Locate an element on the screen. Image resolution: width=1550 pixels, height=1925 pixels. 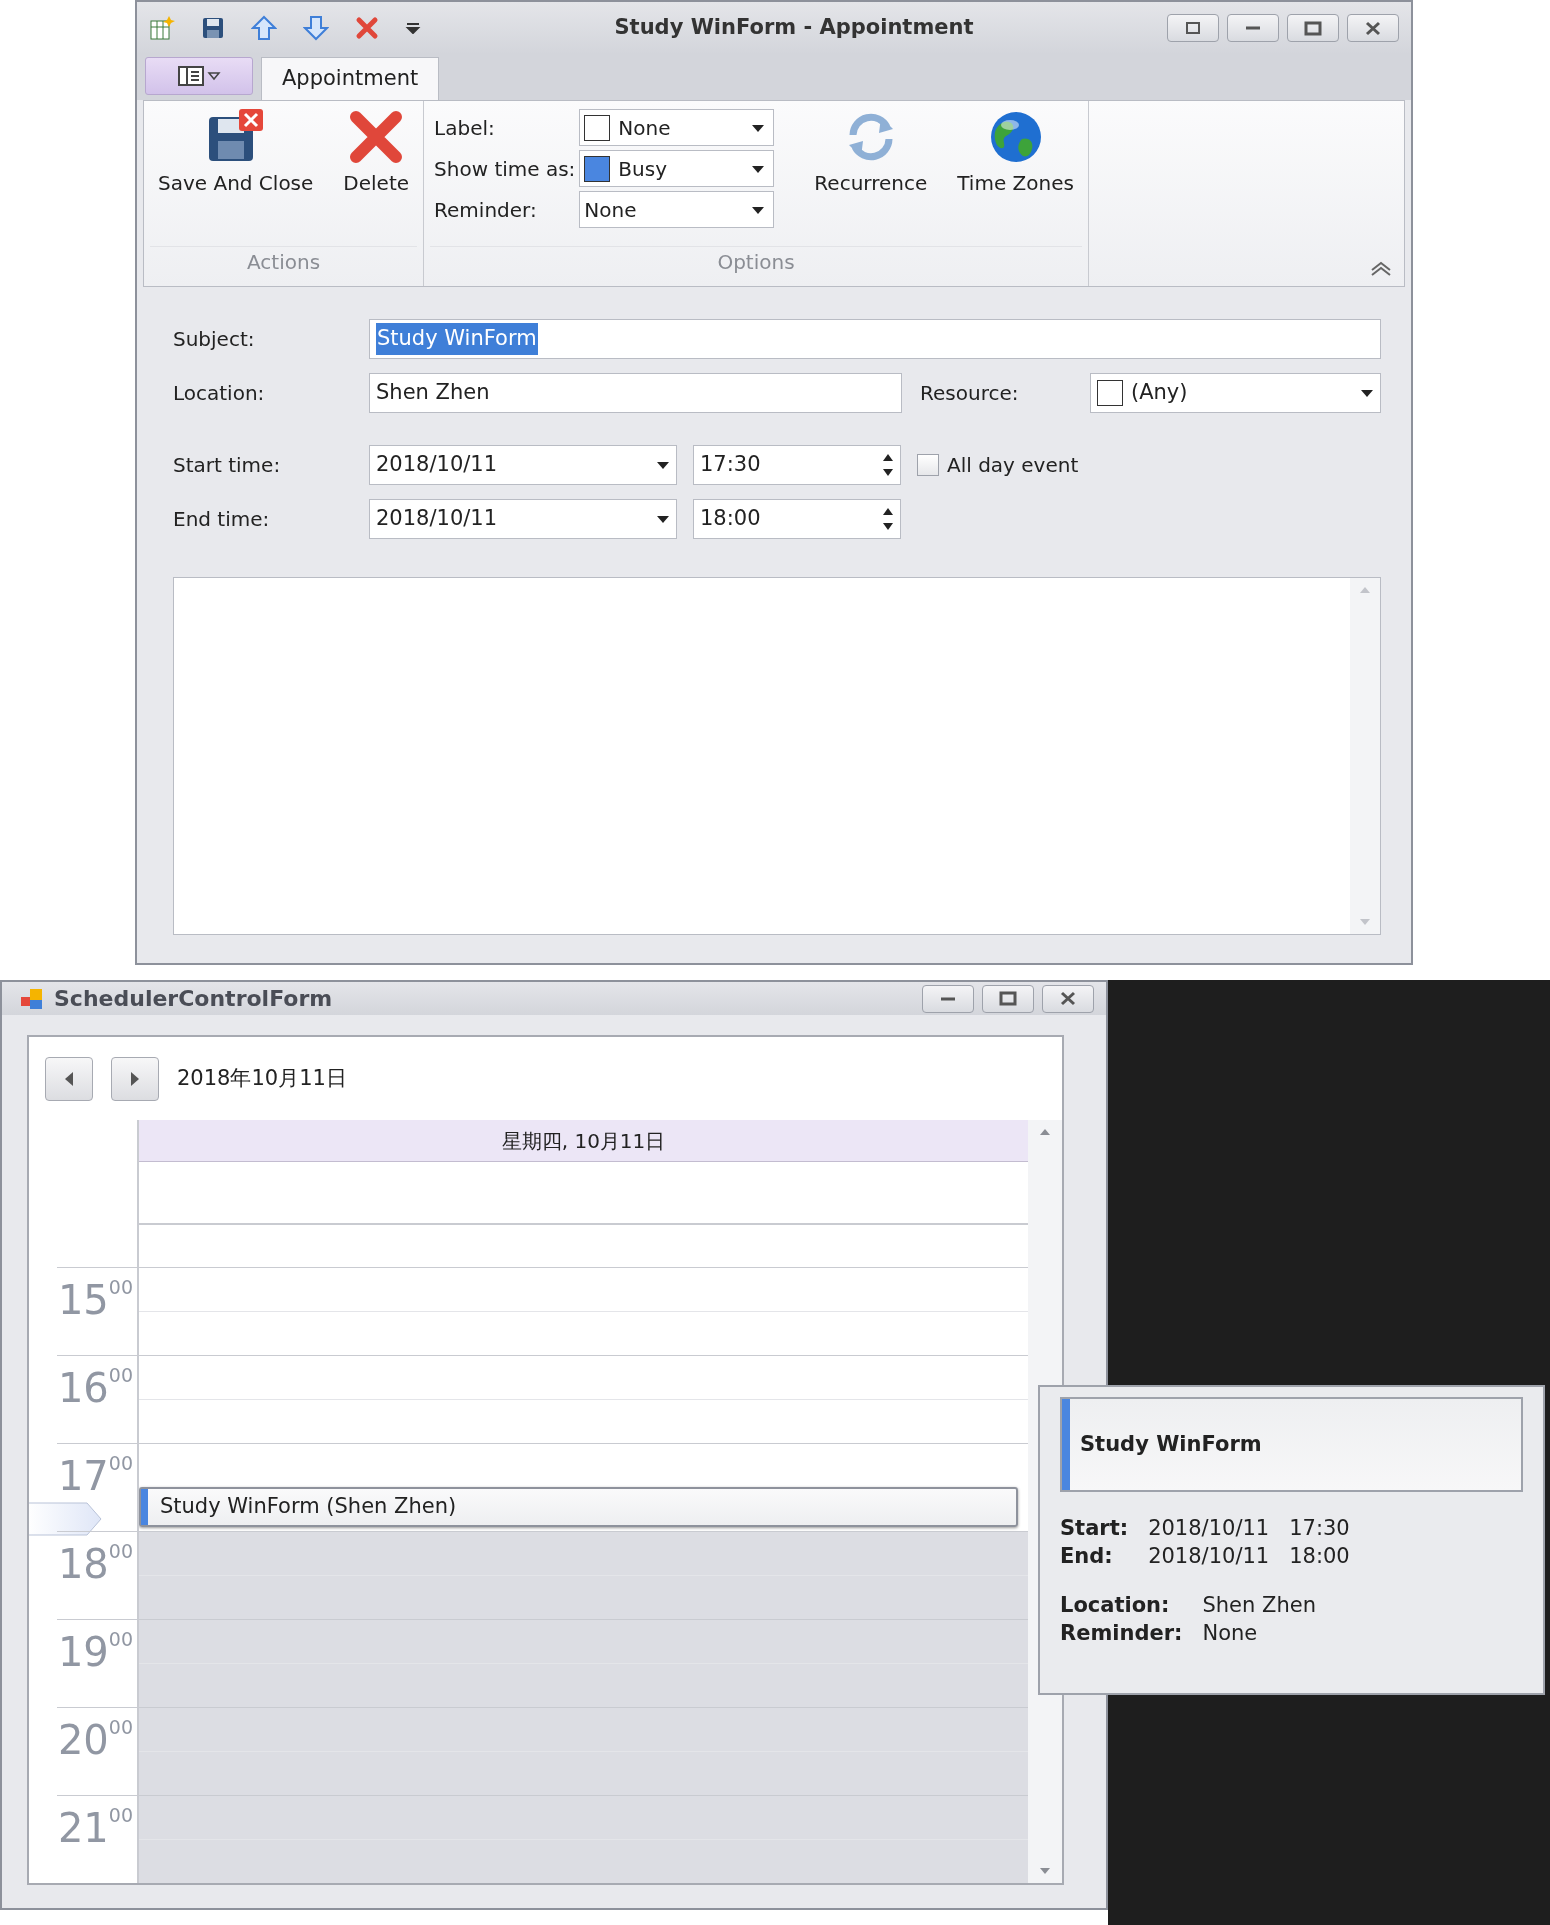
hour-label: 19 is located at coordinates (83, 1652).